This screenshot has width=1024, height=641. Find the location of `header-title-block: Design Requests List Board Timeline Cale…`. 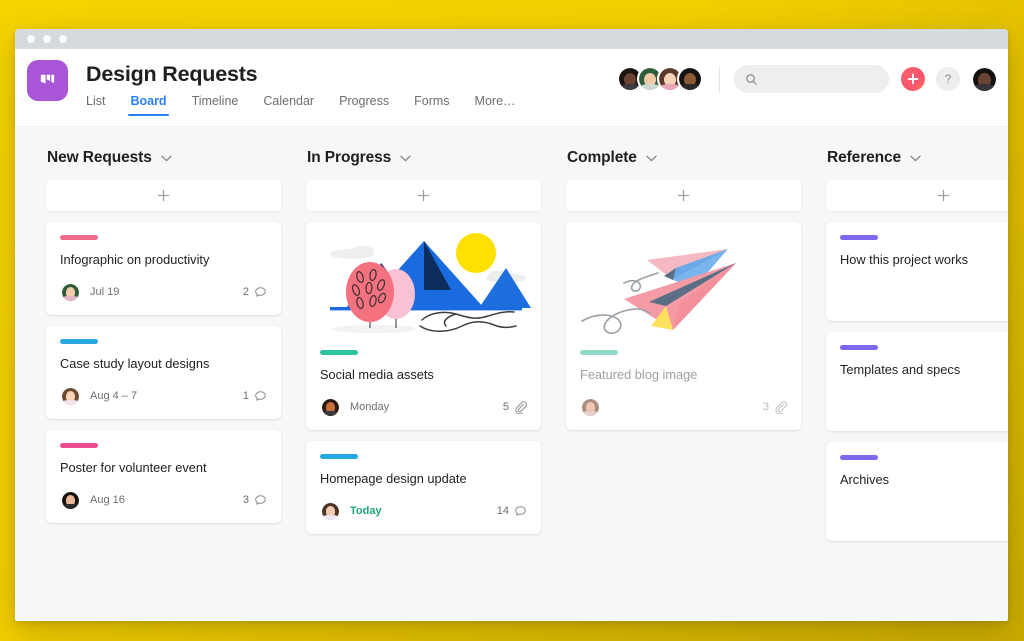

header-title-block: Design Requests List Board Timeline Cale… is located at coordinates (301, 88).